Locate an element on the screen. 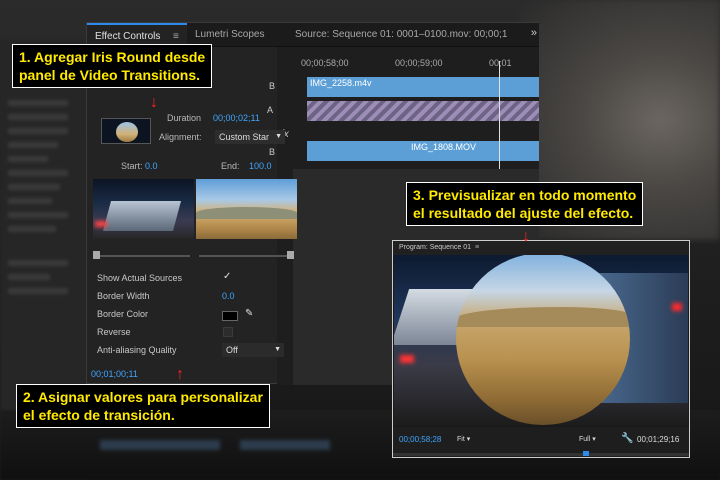  program-menu-icon: ≡ is located at coordinates (477, 248).